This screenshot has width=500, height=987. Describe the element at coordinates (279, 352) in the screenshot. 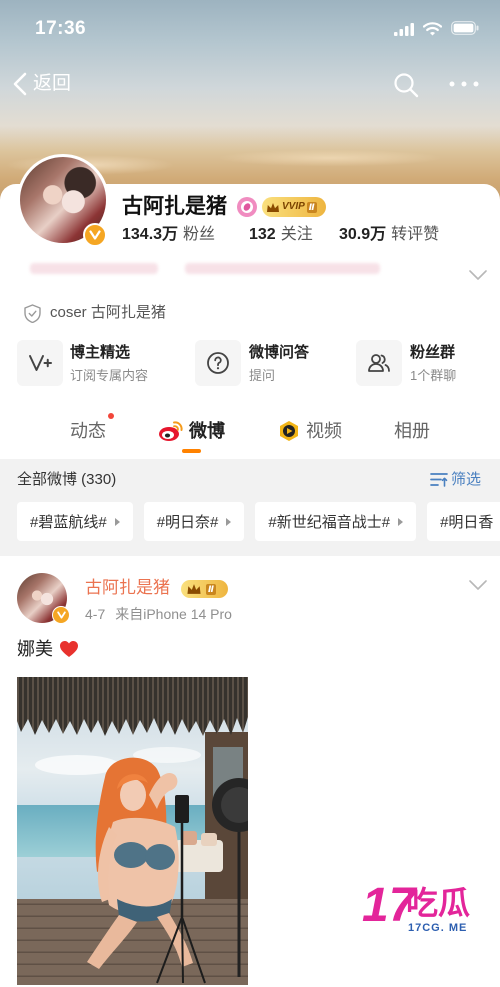

I see `feature-title: 微博问答` at that location.